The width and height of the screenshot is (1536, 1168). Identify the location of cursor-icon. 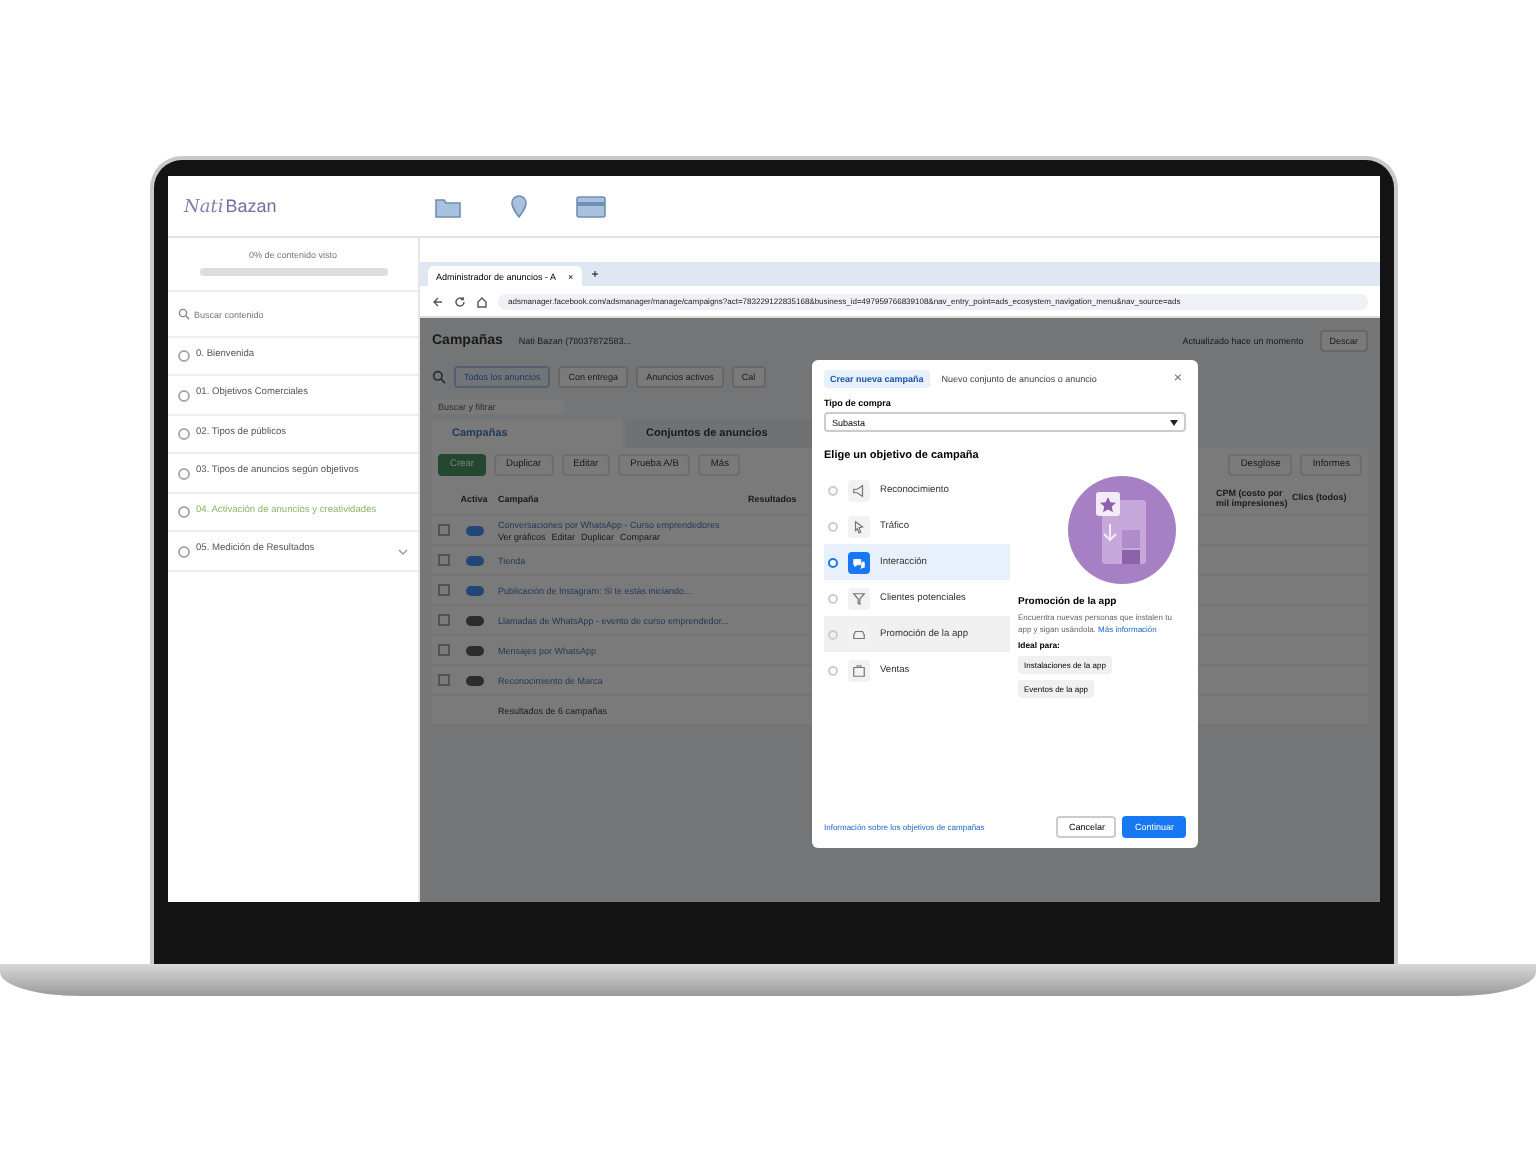
(859, 526).